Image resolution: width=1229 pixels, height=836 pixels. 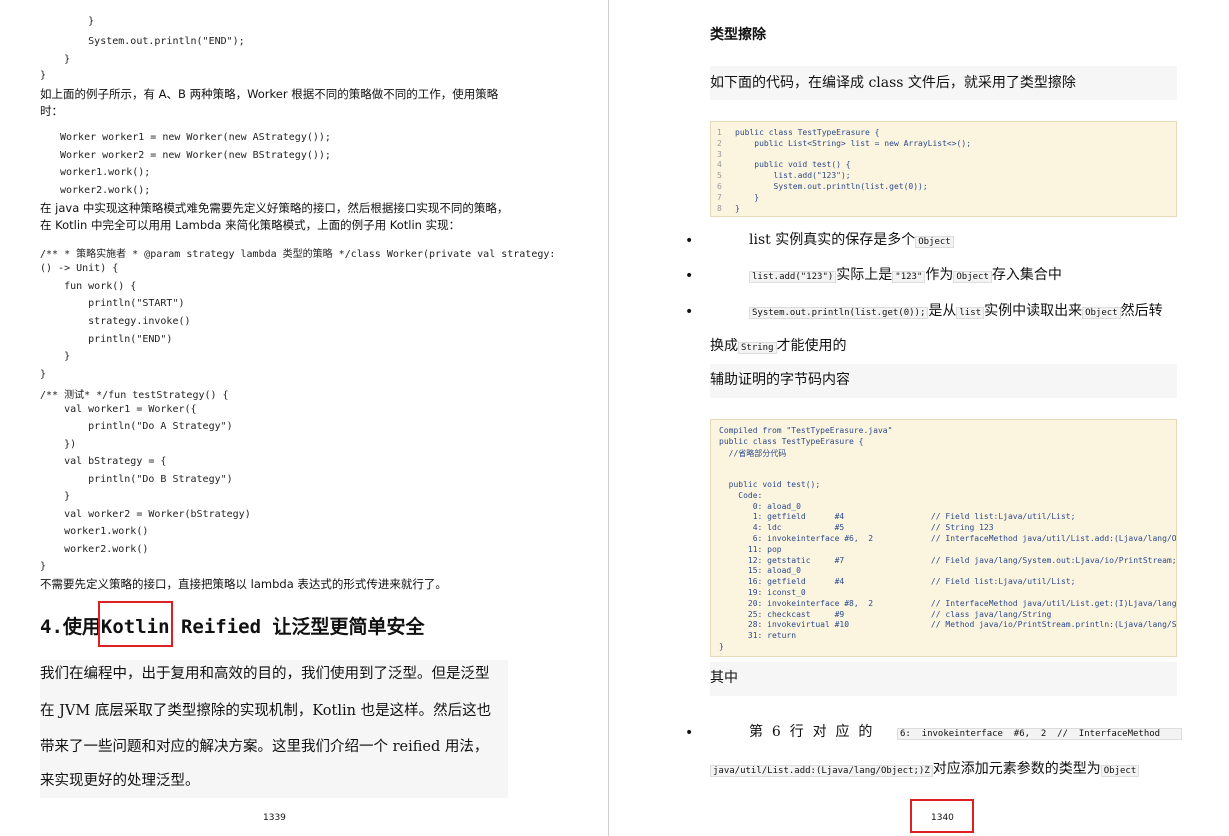 What do you see at coordinates (741, 495) in the screenshot?
I see `bytecode-line: Code:` at bounding box center [741, 495].